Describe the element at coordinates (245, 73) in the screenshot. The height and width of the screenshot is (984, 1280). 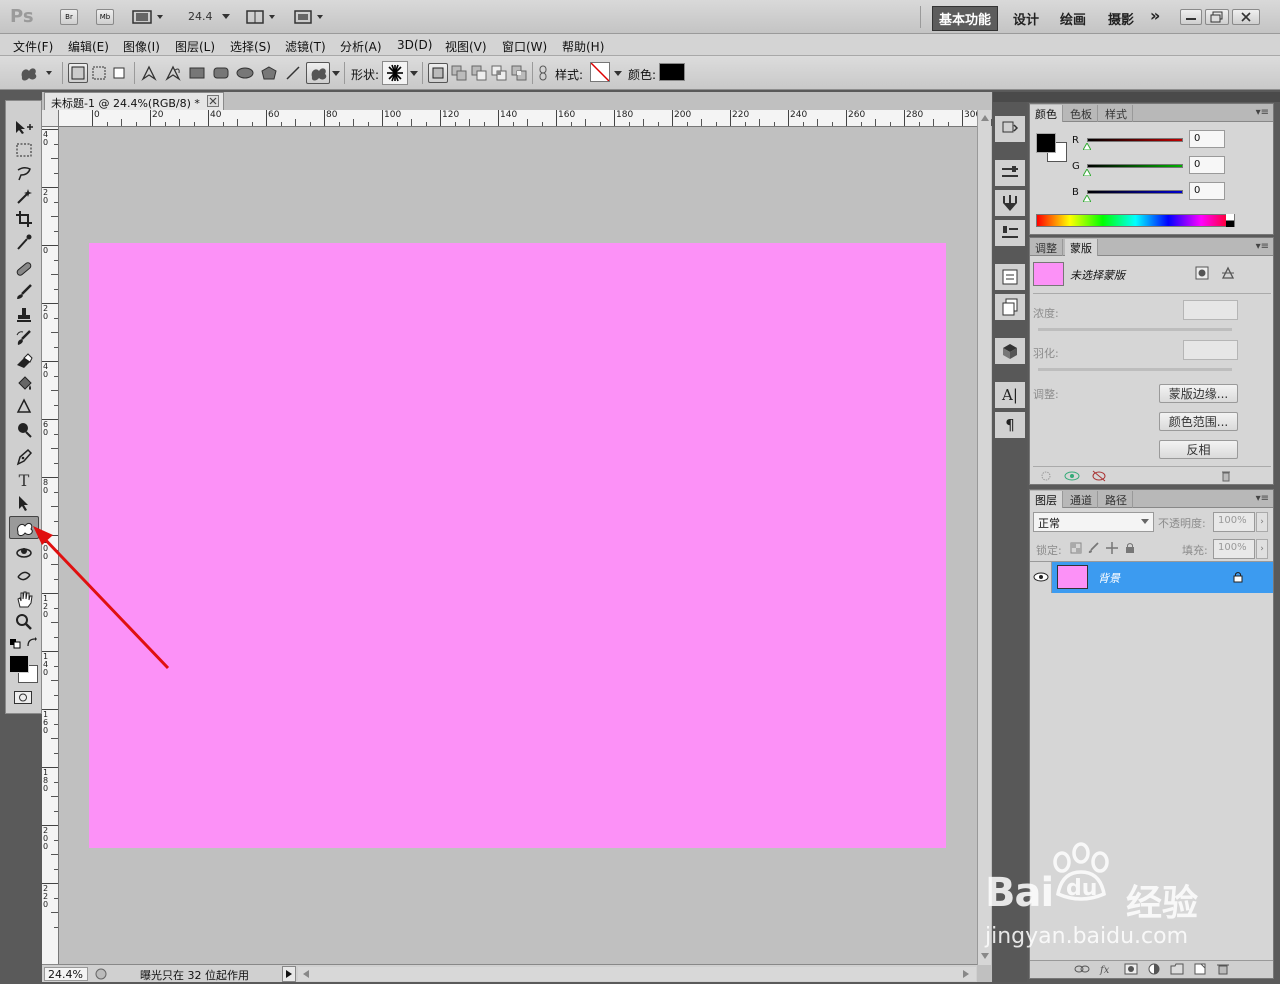
I see `ellipse-option` at that location.